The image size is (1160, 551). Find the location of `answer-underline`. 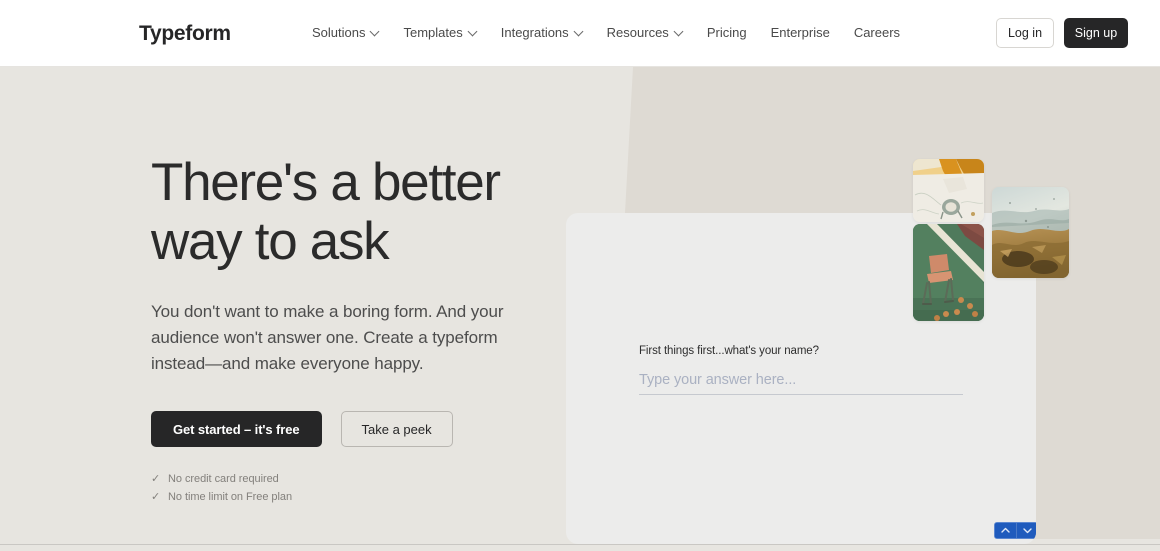

answer-underline is located at coordinates (801, 394).